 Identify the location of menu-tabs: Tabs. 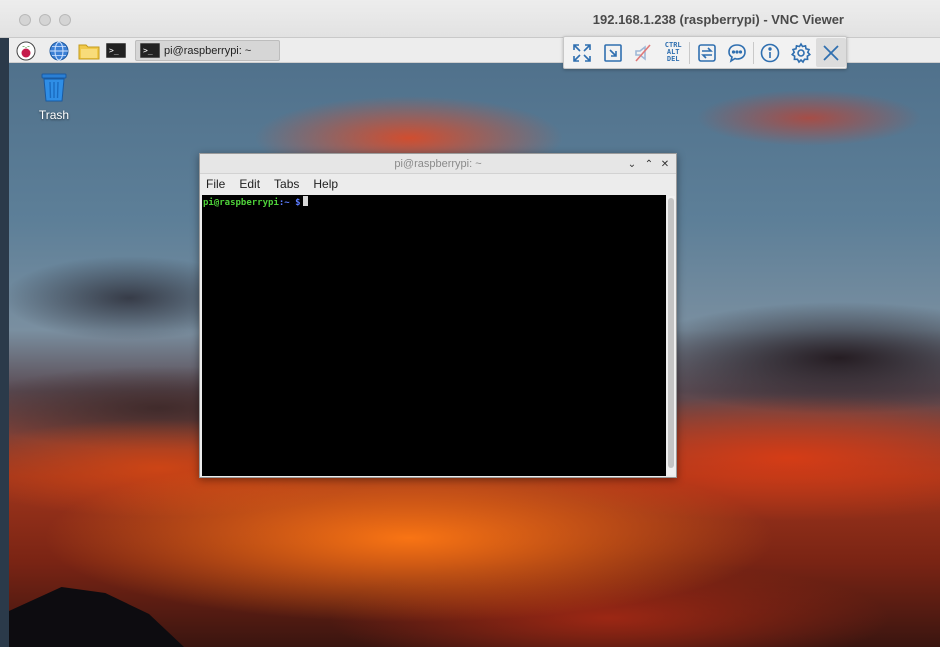
(286, 184).